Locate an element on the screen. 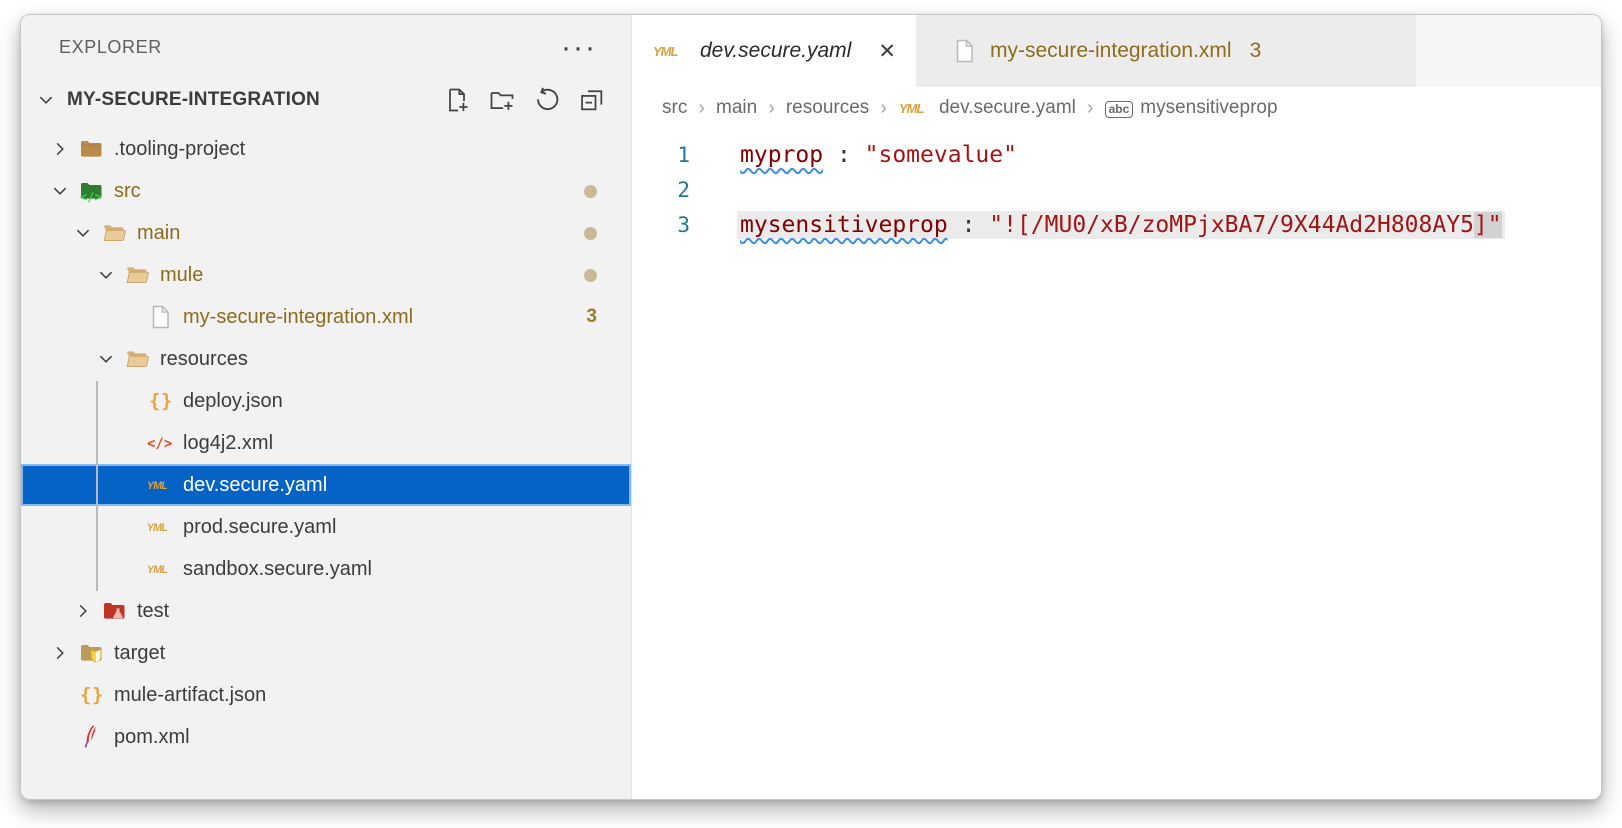 This screenshot has height=828, width=1622. folder-test-icon is located at coordinates (114, 611).